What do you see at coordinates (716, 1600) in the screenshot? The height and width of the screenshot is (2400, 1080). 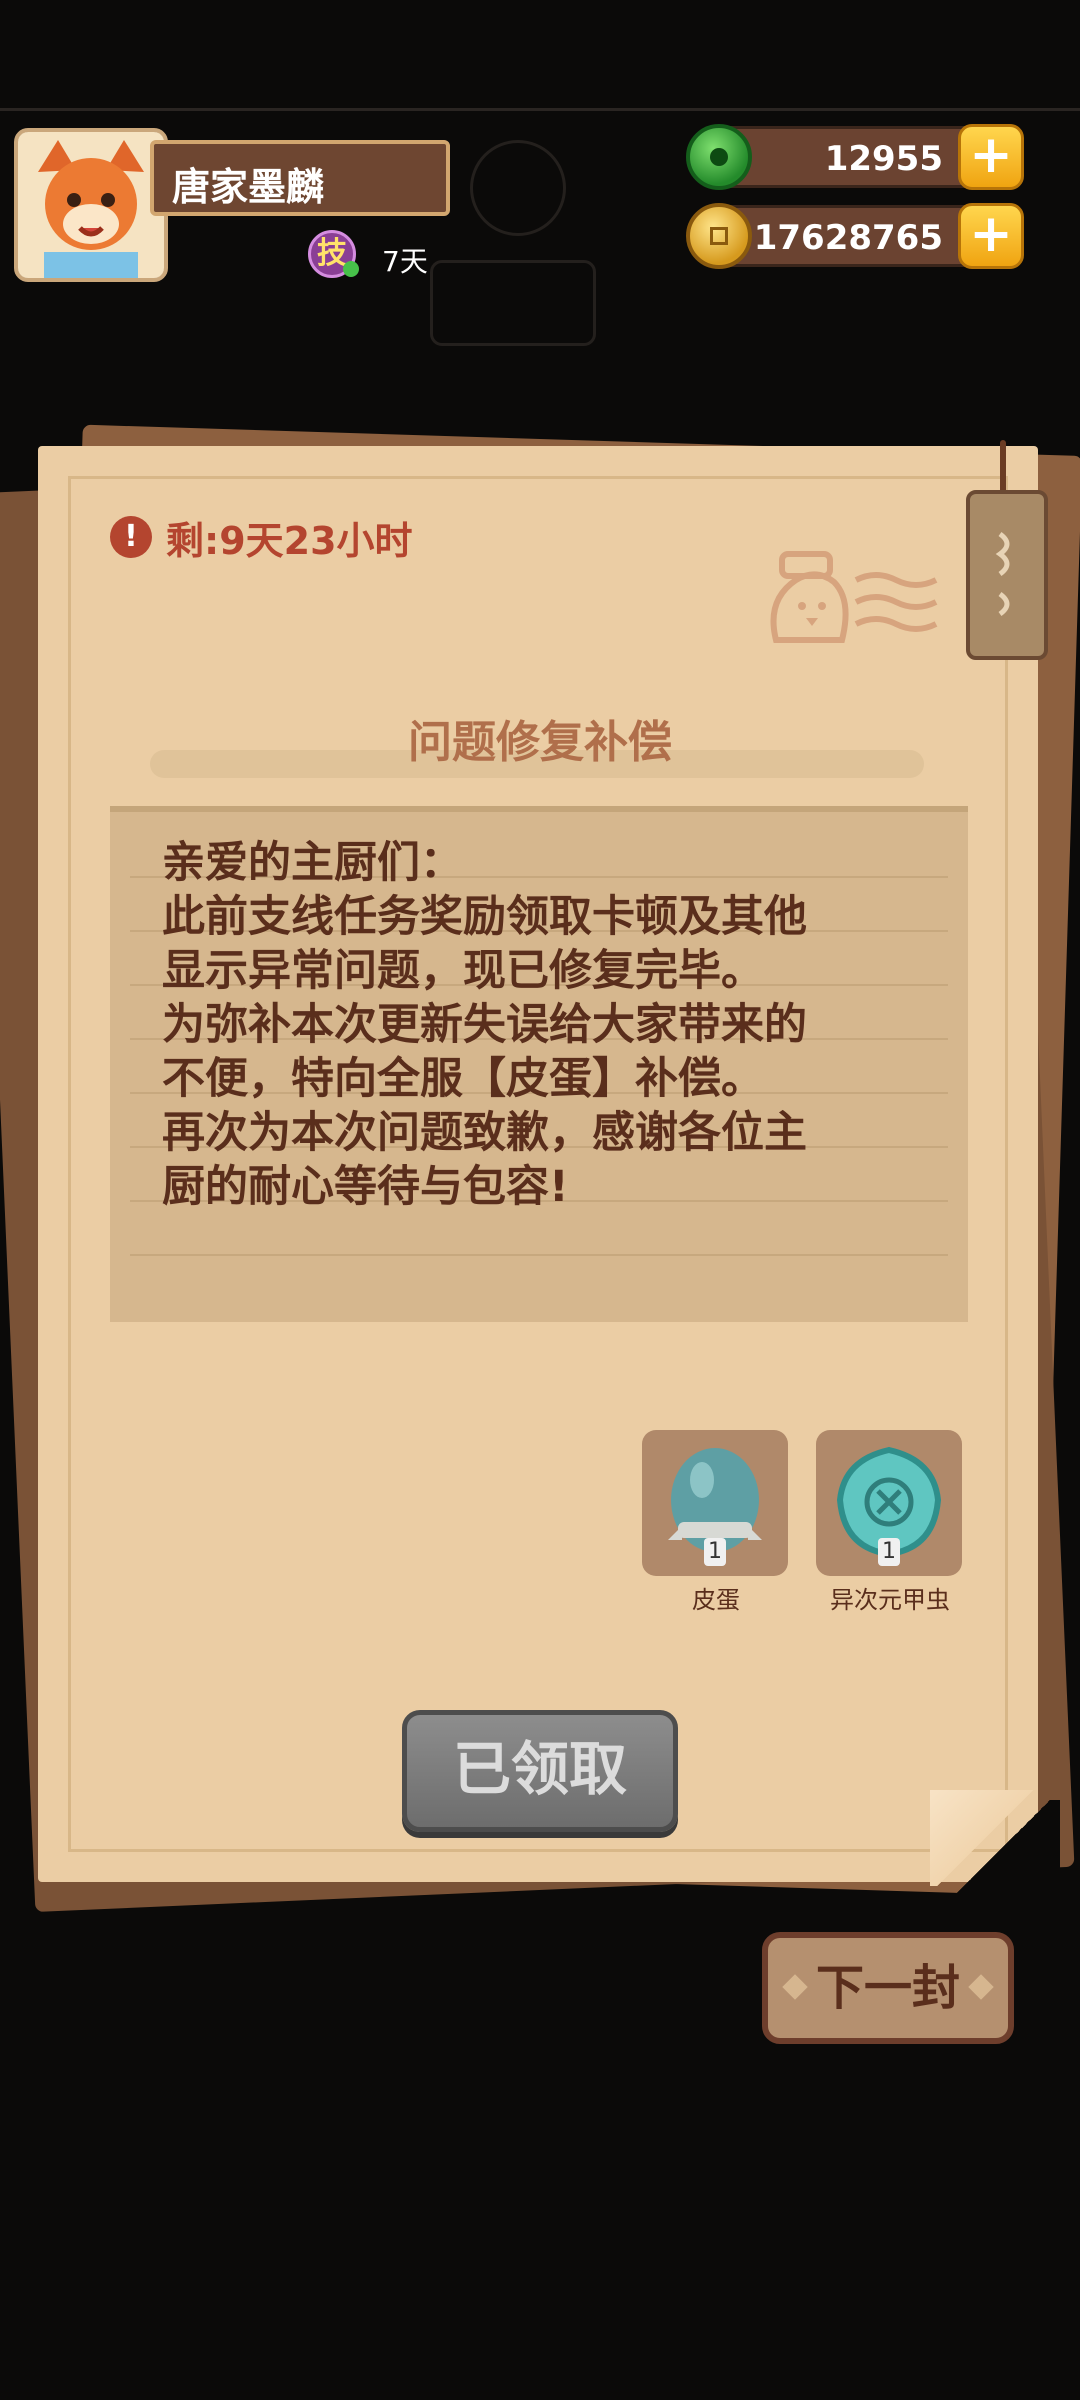 I see `reward-name: 皮蛋` at bounding box center [716, 1600].